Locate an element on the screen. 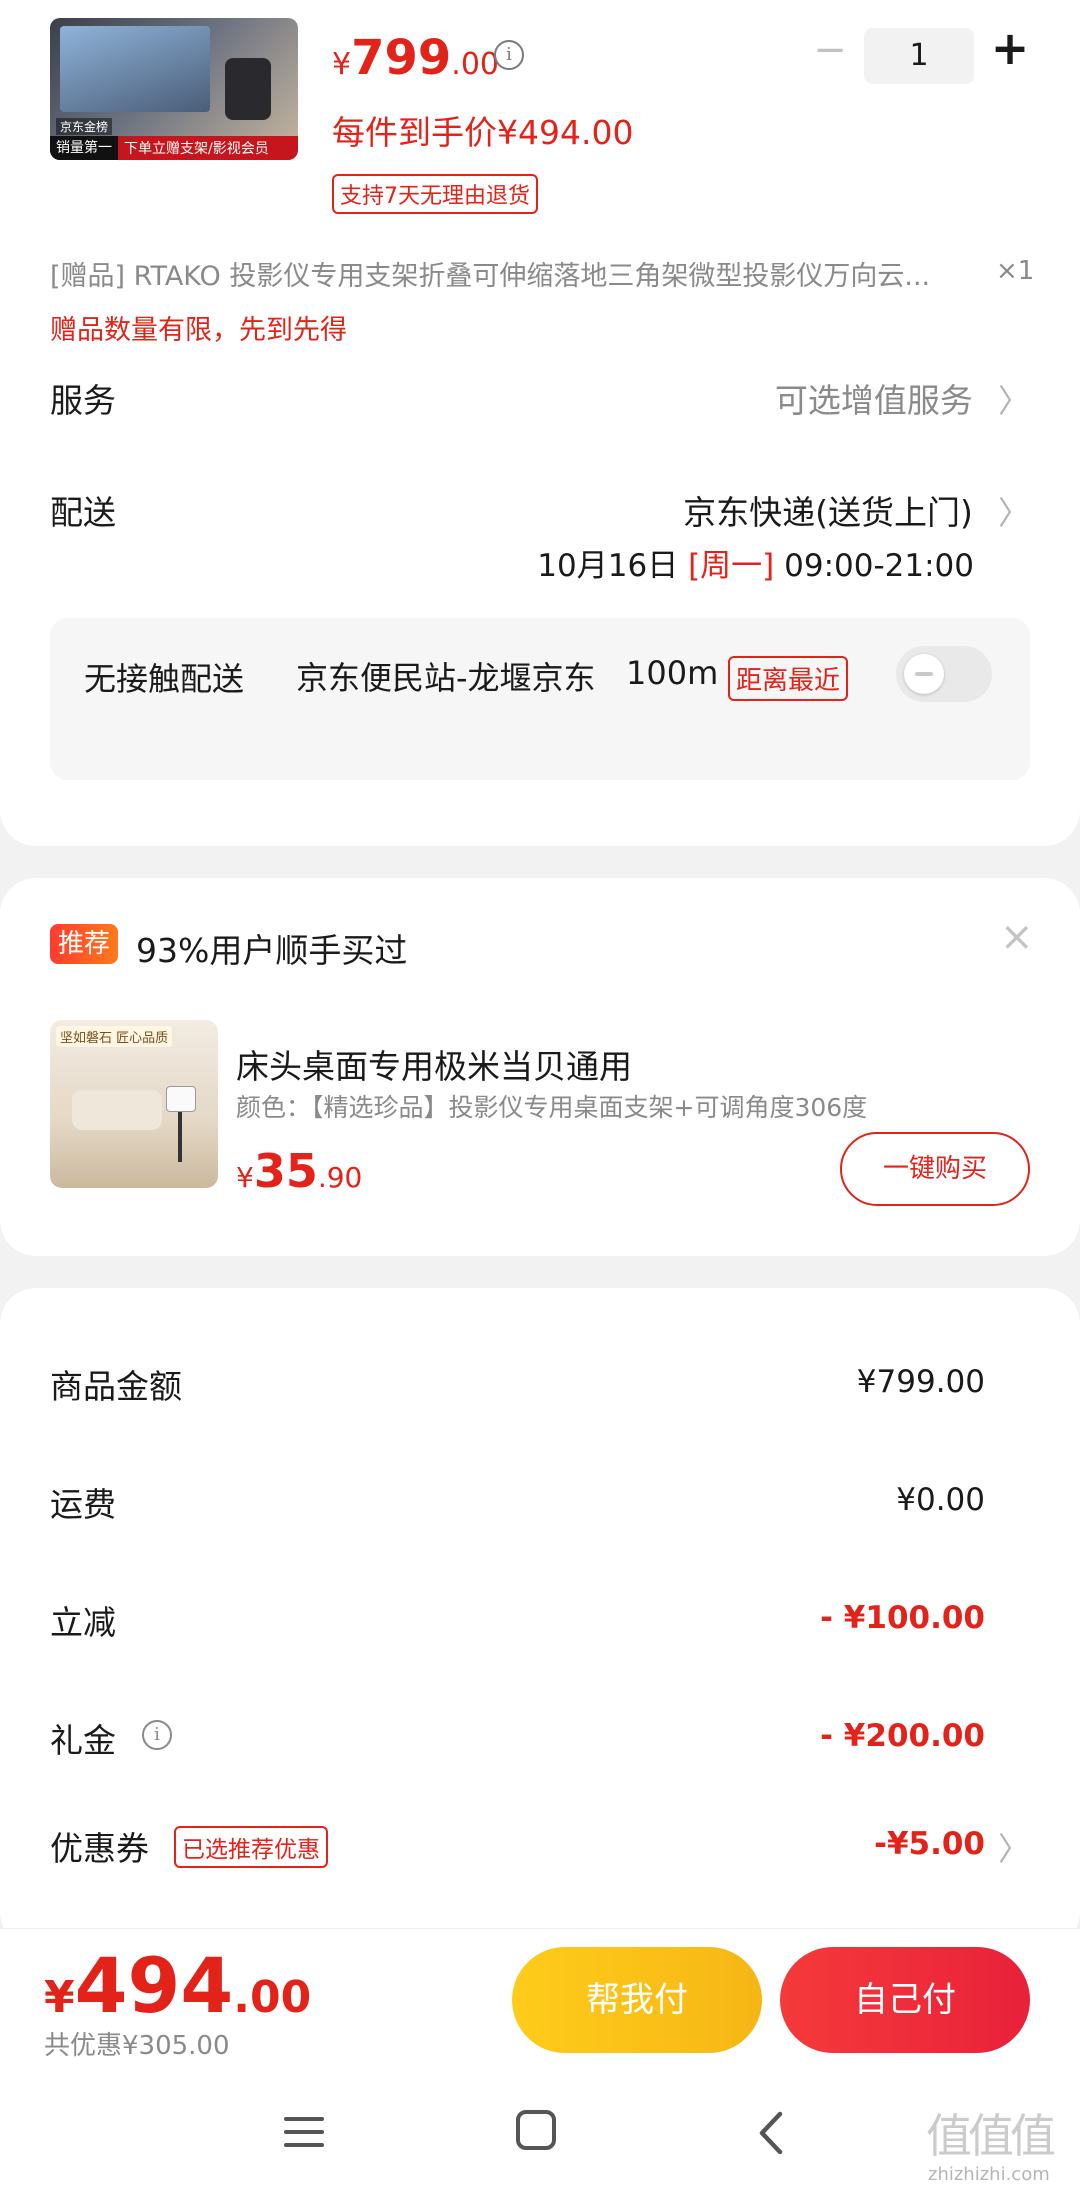 This screenshot has height=2199, width=1080. brand-badge: 京东金榜 is located at coordinates (84, 126).